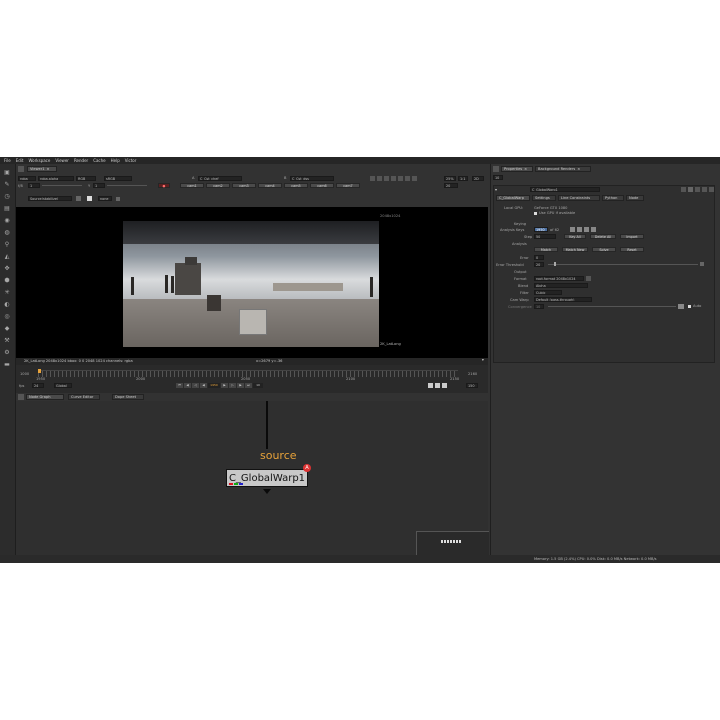 This screenshot has height=720, width=720. I want to click on tab-viewer1: Viewer1 ×, so click(42, 169).